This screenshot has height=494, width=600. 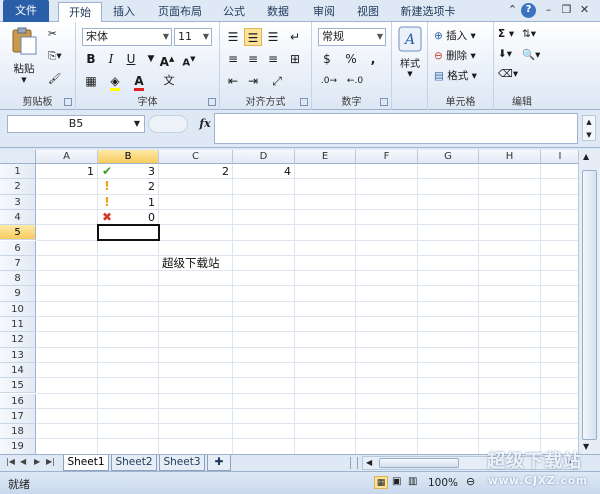 What do you see at coordinates (396, 128) in the screenshot?
I see `formula-input` at bounding box center [396, 128].